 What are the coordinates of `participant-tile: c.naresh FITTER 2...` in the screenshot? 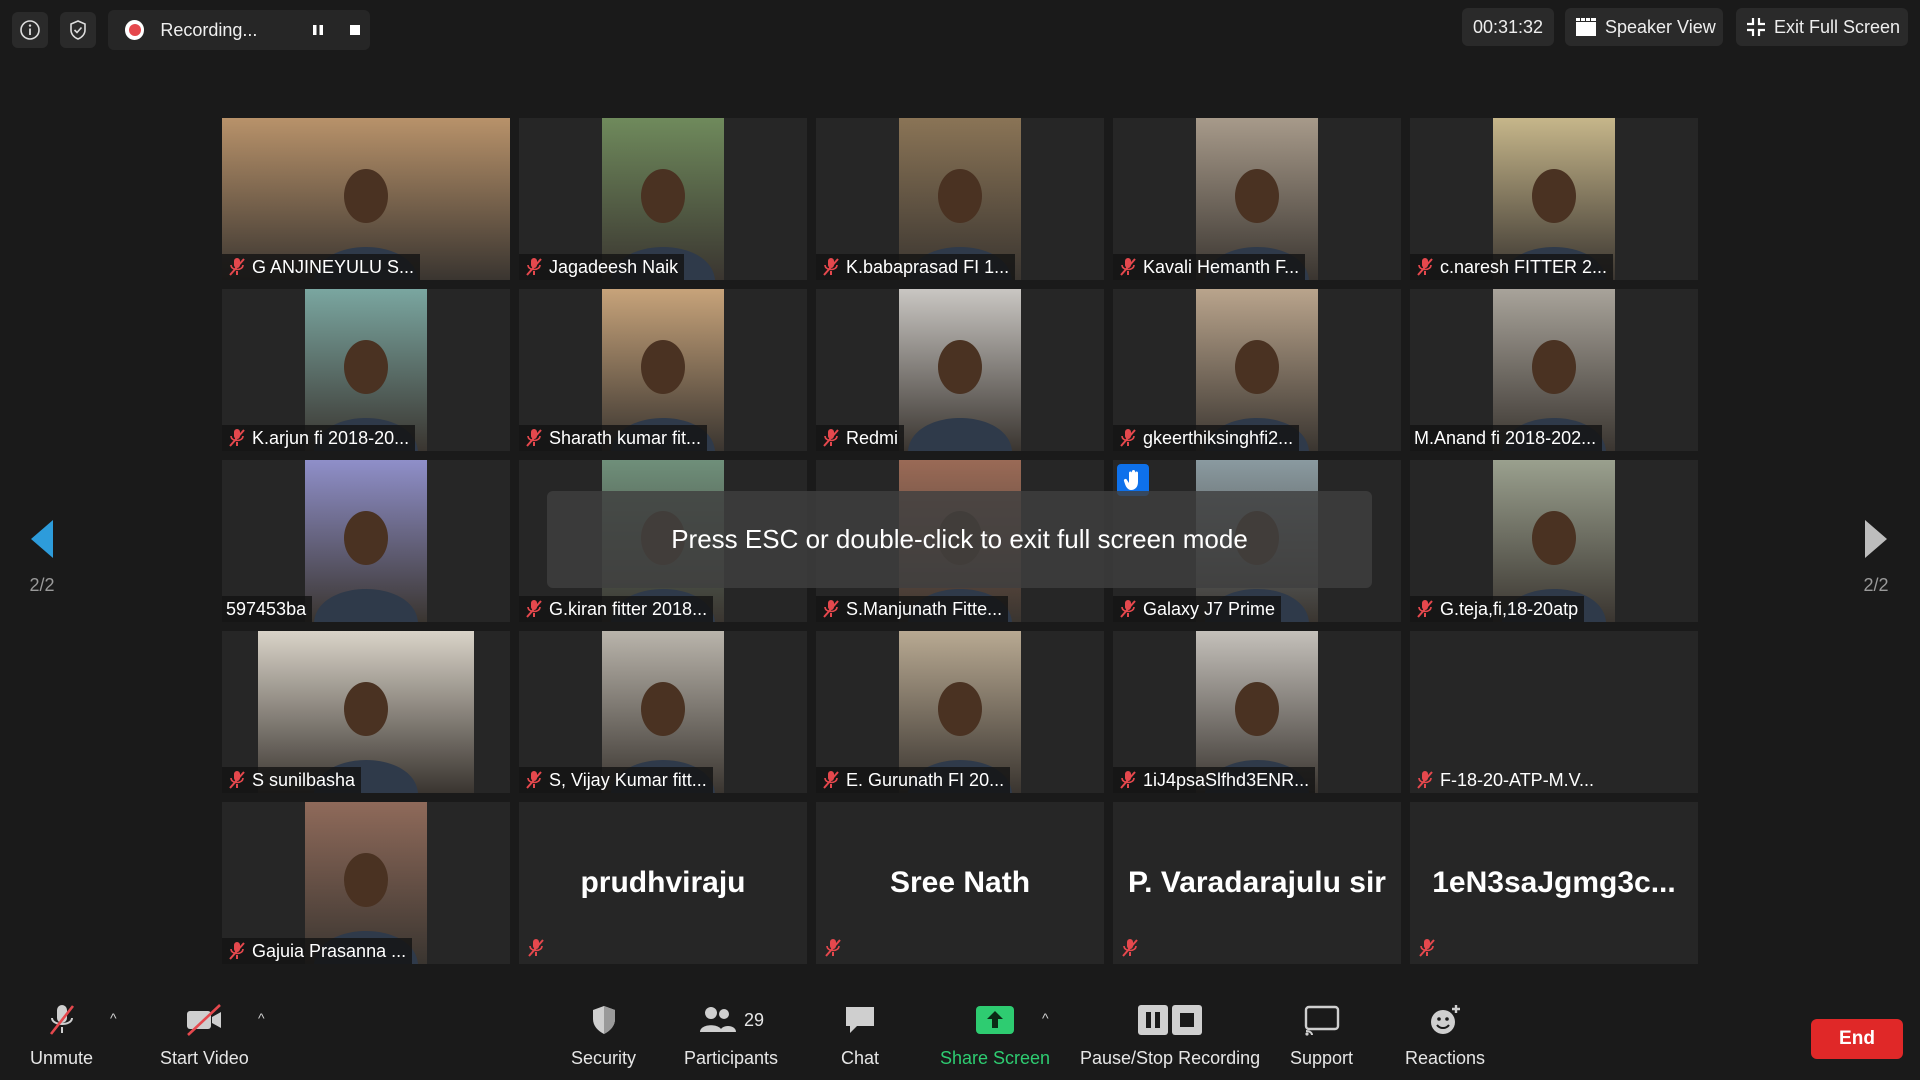 It's located at (1554, 199).